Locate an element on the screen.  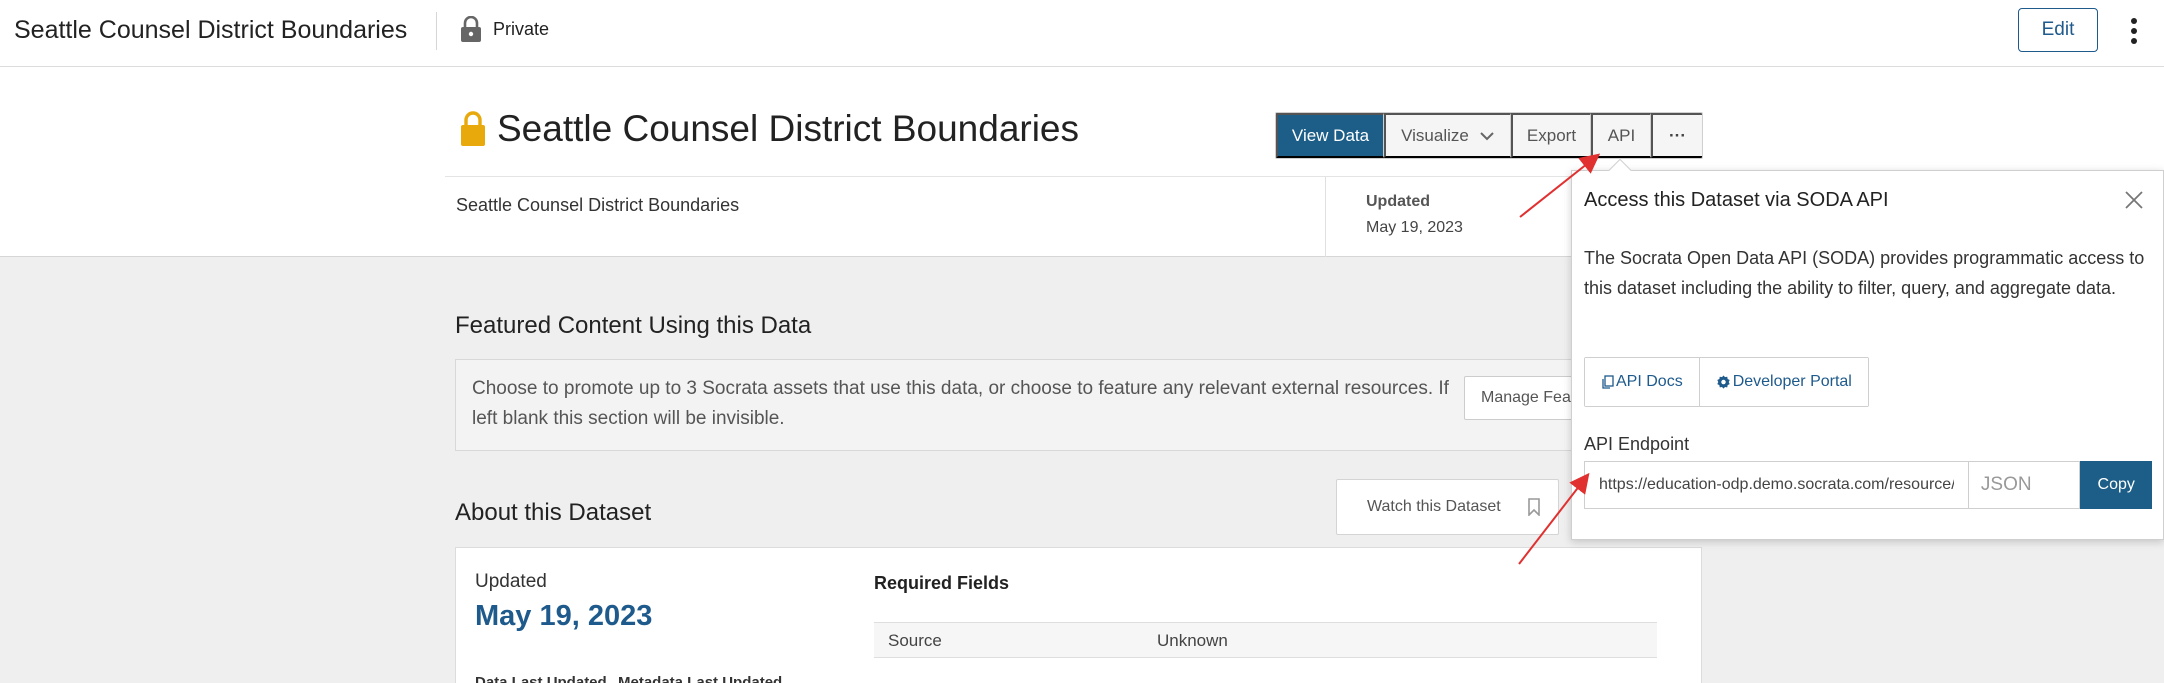
updated-label: Updated is located at coordinates (1398, 201).